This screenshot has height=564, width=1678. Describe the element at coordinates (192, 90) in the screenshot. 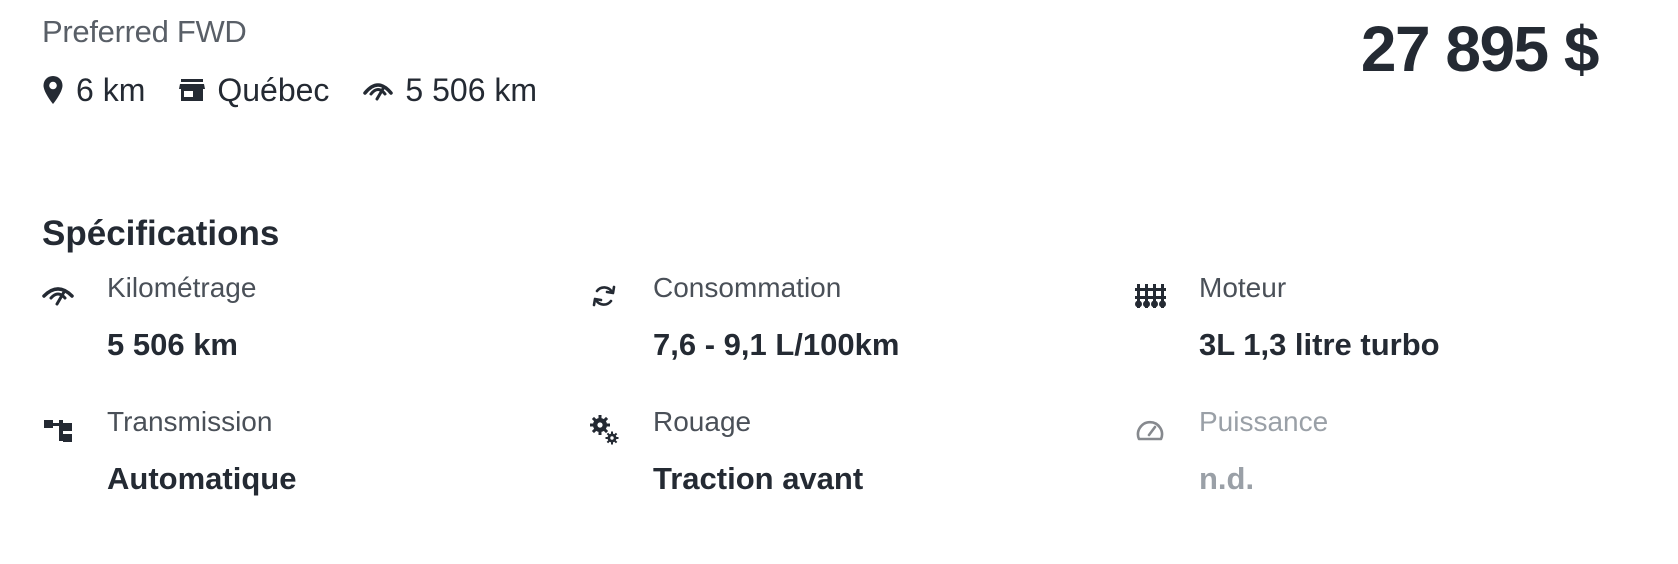

I see `store-icon` at that location.